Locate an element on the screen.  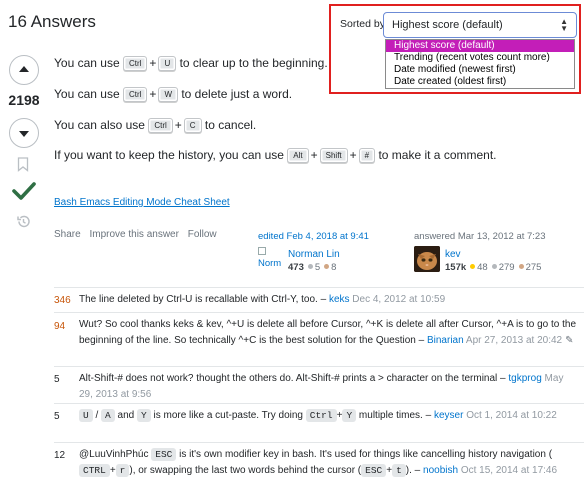
text: is more like a cut-paste. Try doing is located at coordinates (228, 415).